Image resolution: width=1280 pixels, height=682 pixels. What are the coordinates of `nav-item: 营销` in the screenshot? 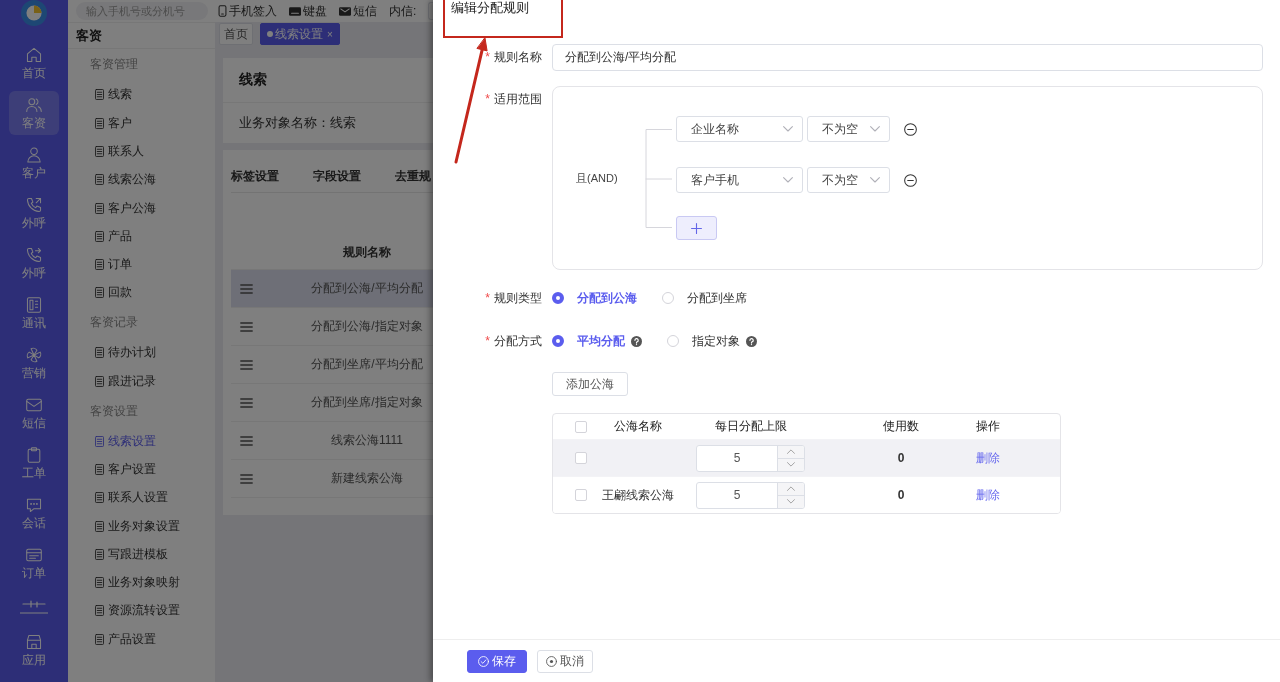 It's located at (34, 363).